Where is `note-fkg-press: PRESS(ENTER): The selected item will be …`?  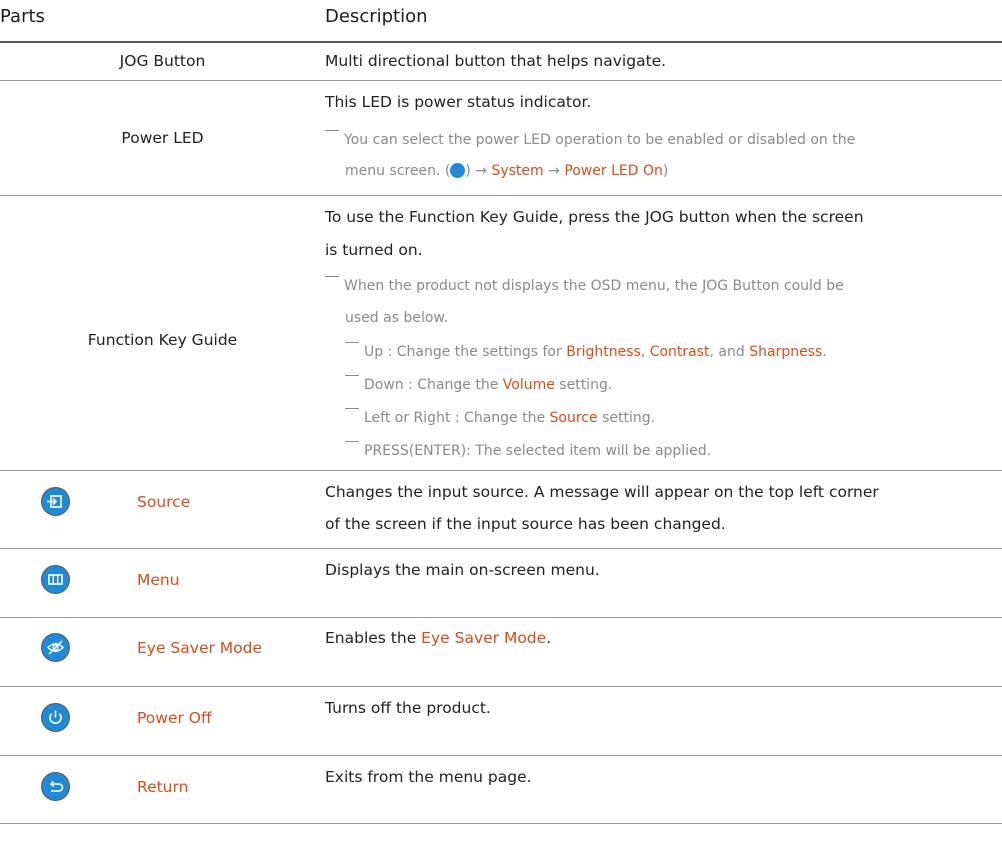 note-fkg-press: PRESS(ENTER): The selected item will be … is located at coordinates (528, 451).